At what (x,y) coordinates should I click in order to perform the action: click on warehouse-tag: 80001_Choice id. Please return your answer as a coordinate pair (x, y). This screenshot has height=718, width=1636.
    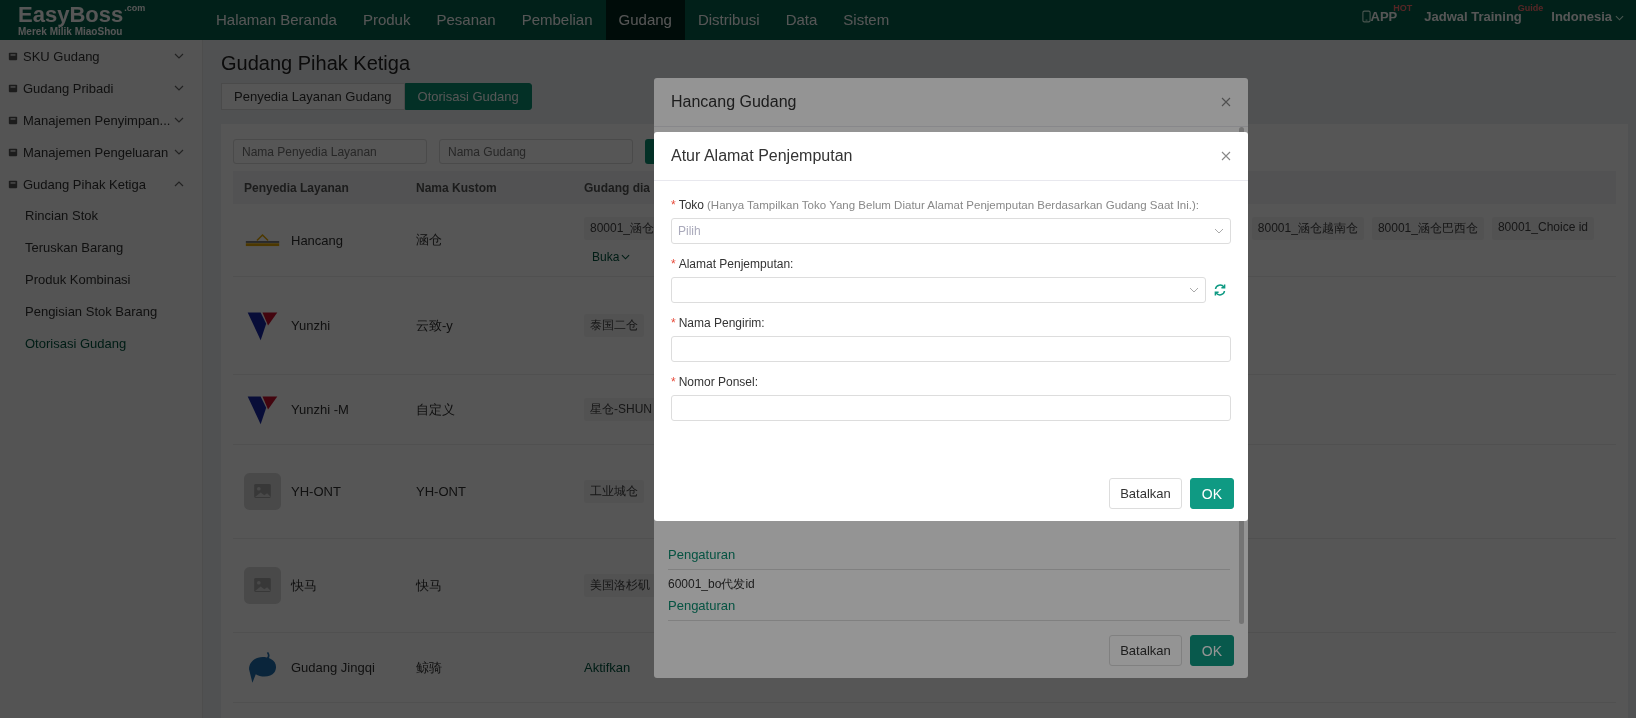
    Looking at the image, I should click on (1542, 228).